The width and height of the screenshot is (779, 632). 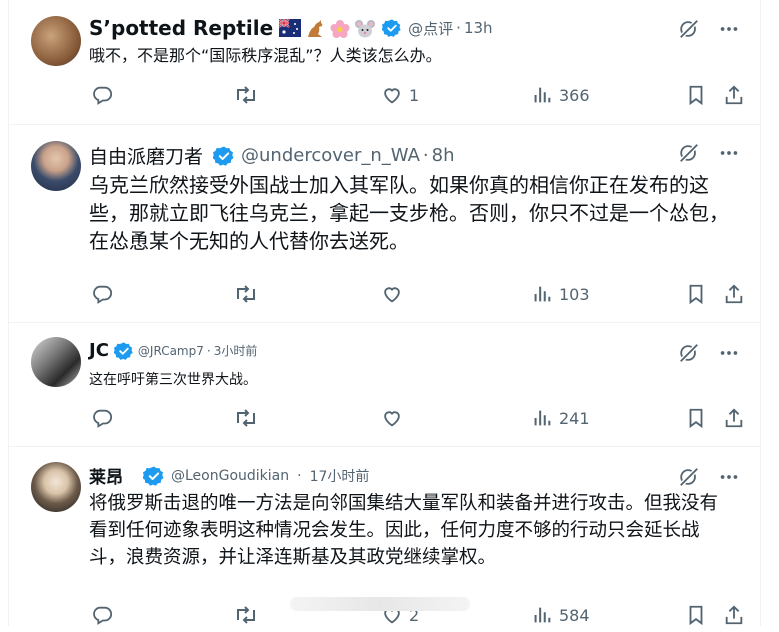 What do you see at coordinates (430, 28) in the screenshot?
I see `user-handle: @点评` at bounding box center [430, 28].